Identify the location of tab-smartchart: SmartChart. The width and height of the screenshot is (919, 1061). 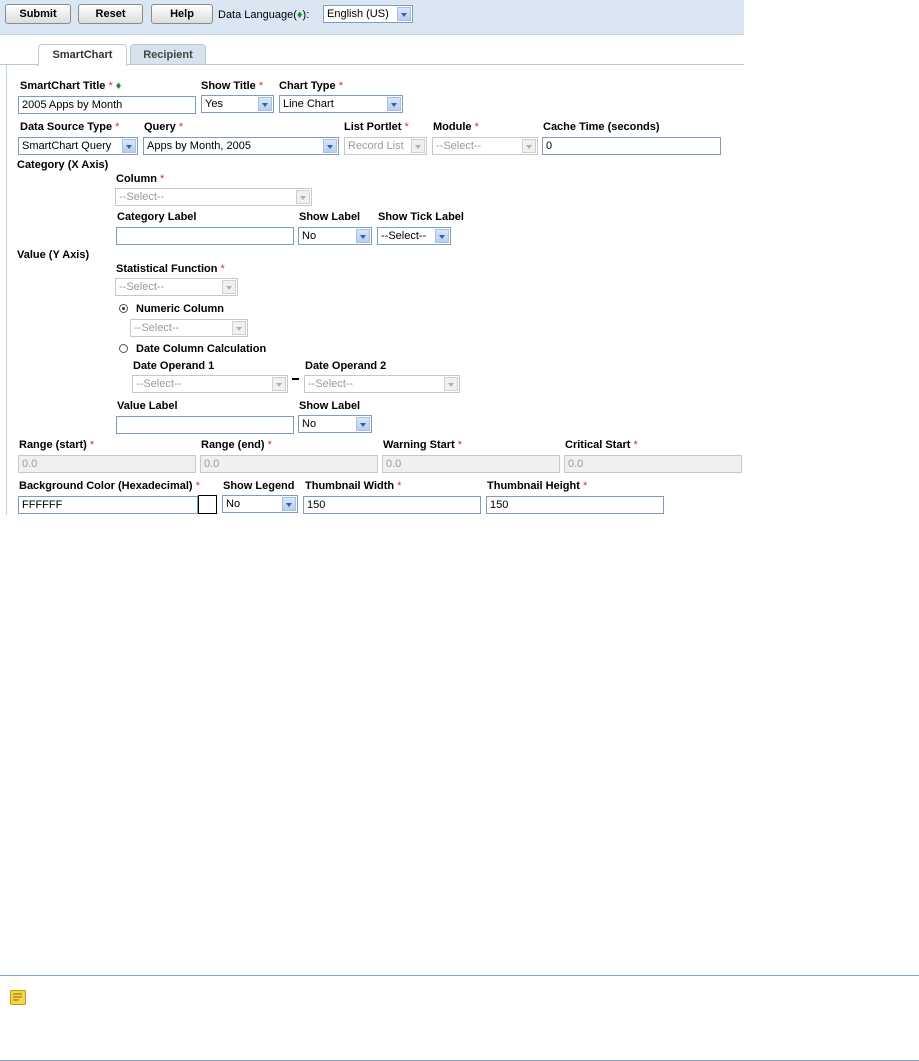
(82, 55).